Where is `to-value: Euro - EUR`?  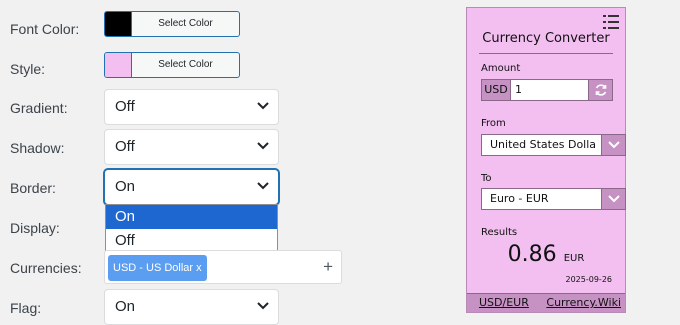
to-value: Euro - EUR is located at coordinates (541, 199).